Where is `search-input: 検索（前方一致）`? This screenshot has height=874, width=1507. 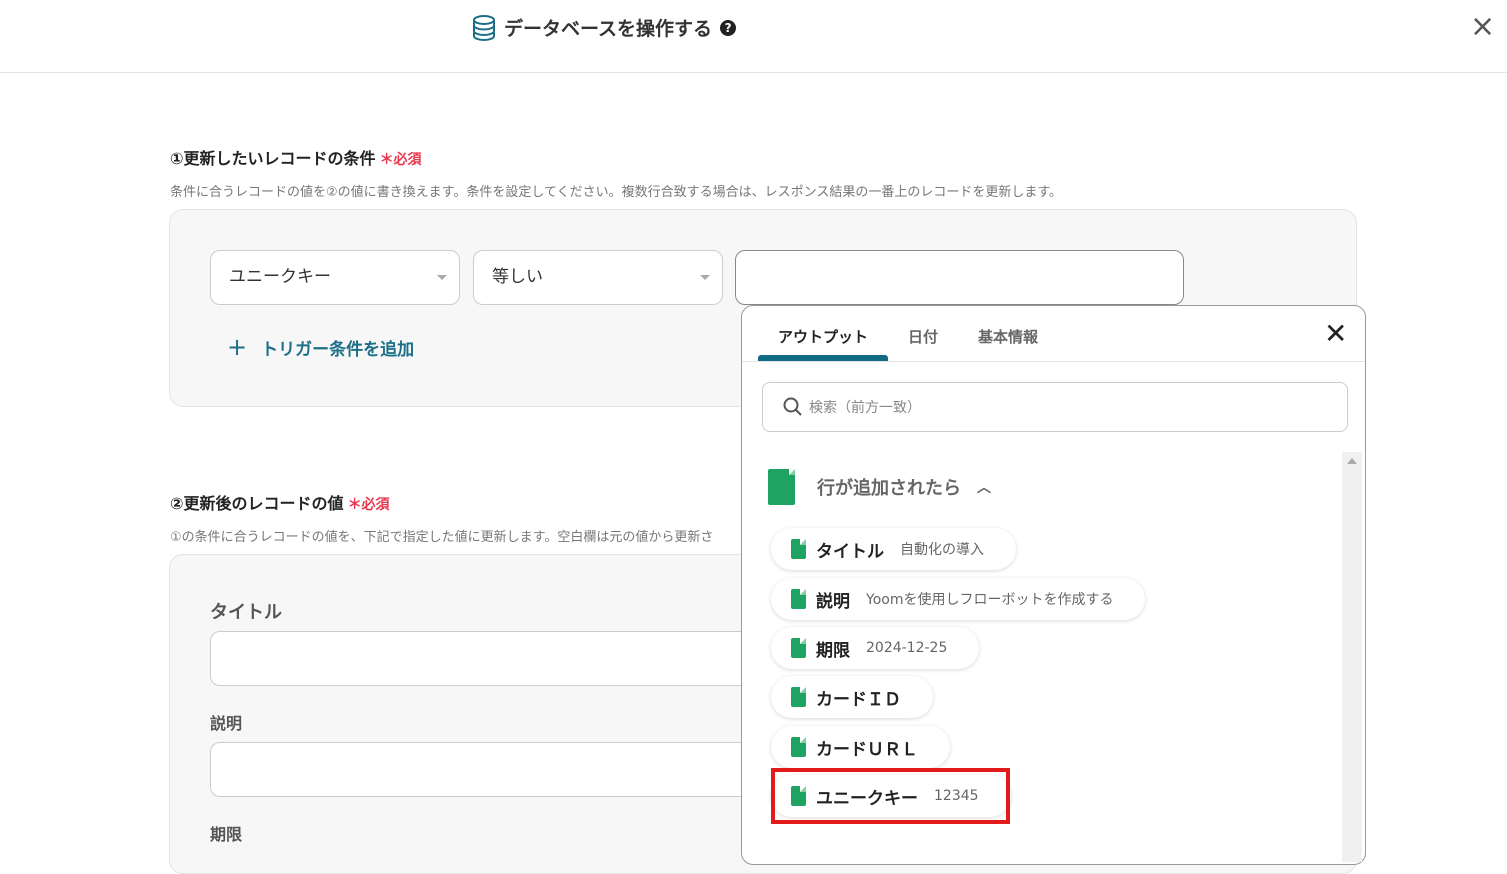
search-input: 検索（前方一致） is located at coordinates (1055, 407).